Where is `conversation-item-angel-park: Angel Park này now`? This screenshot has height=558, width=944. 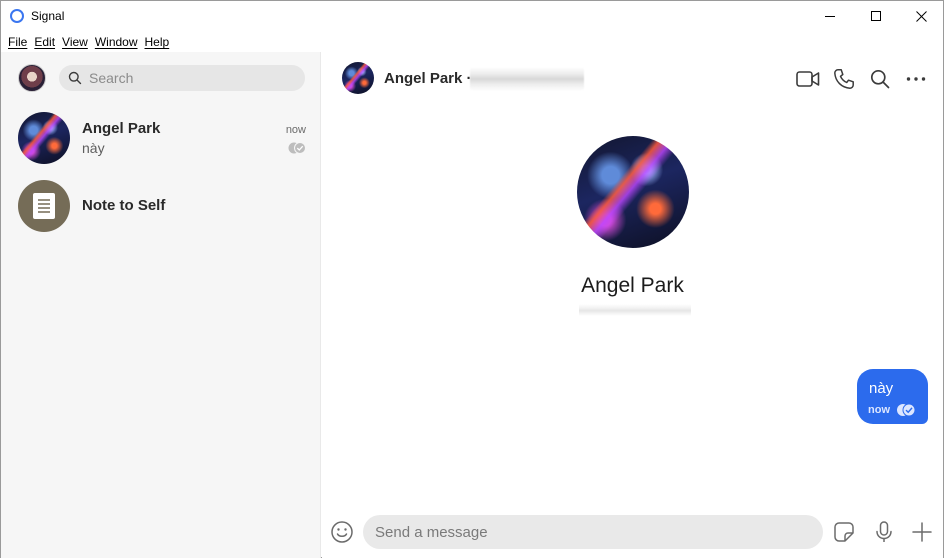
conversation-item-angel-park: Angel Park này now is located at coordinates (161, 138).